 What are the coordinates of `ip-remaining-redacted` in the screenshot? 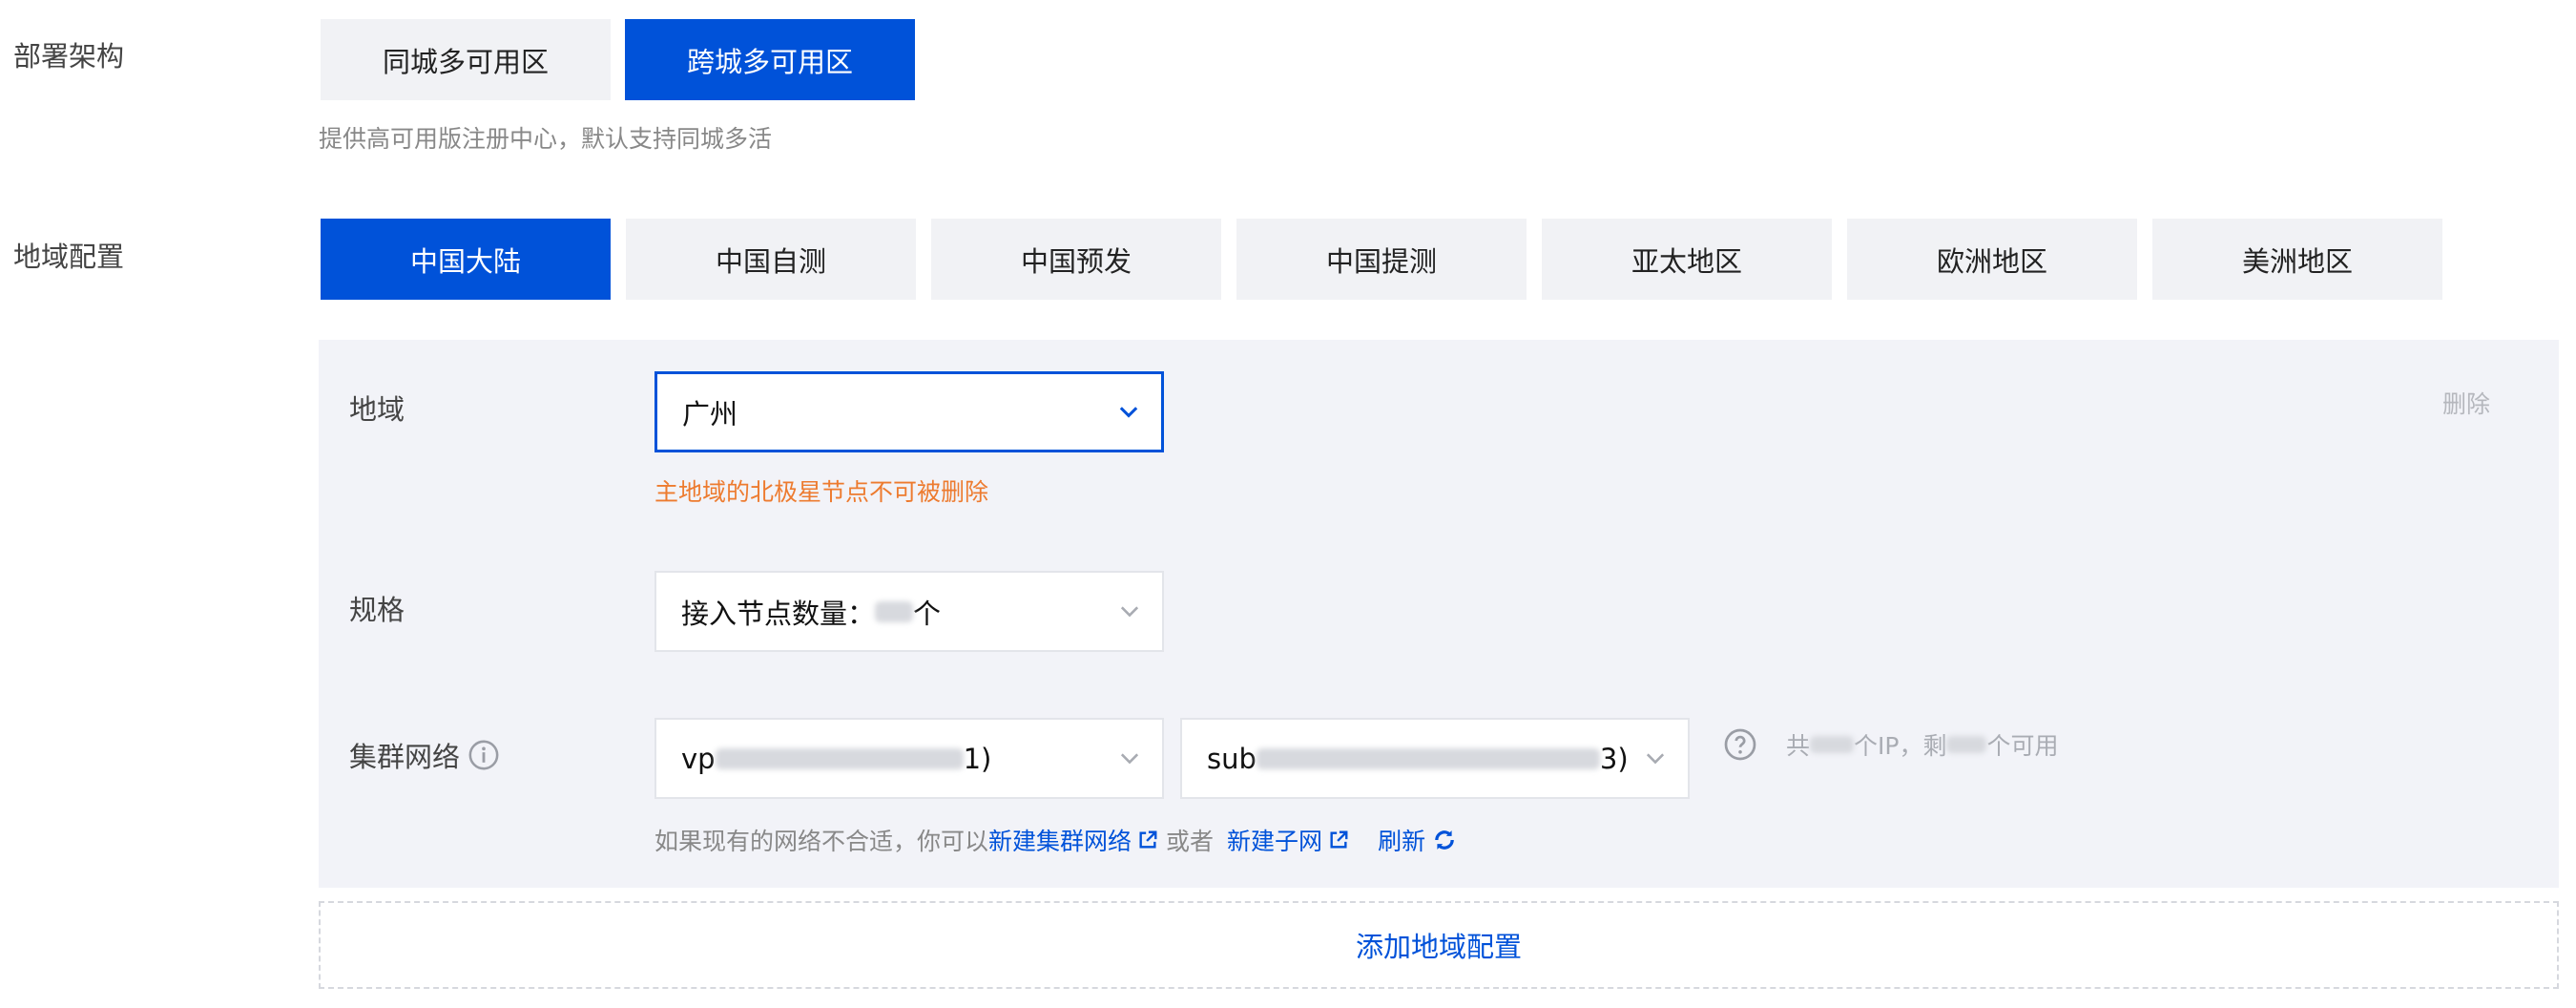 It's located at (1966, 744).